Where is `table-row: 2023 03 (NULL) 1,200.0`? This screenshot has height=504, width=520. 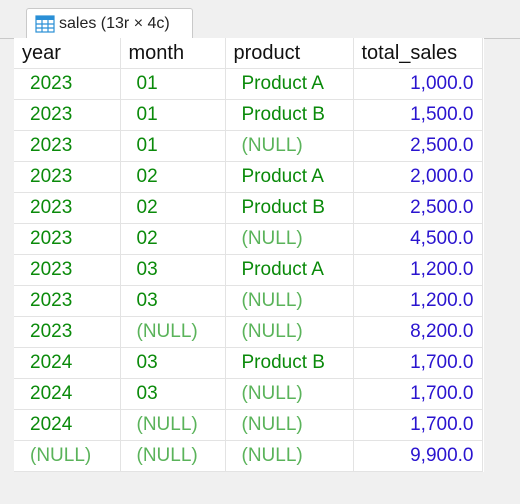
table-row: 2023 03 (NULL) 1,200.0 is located at coordinates (248, 301).